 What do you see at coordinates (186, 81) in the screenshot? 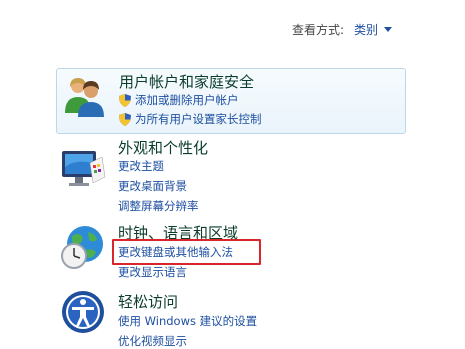
I see `category-title-user-accounts: 用户帐户和家庭安全` at bounding box center [186, 81].